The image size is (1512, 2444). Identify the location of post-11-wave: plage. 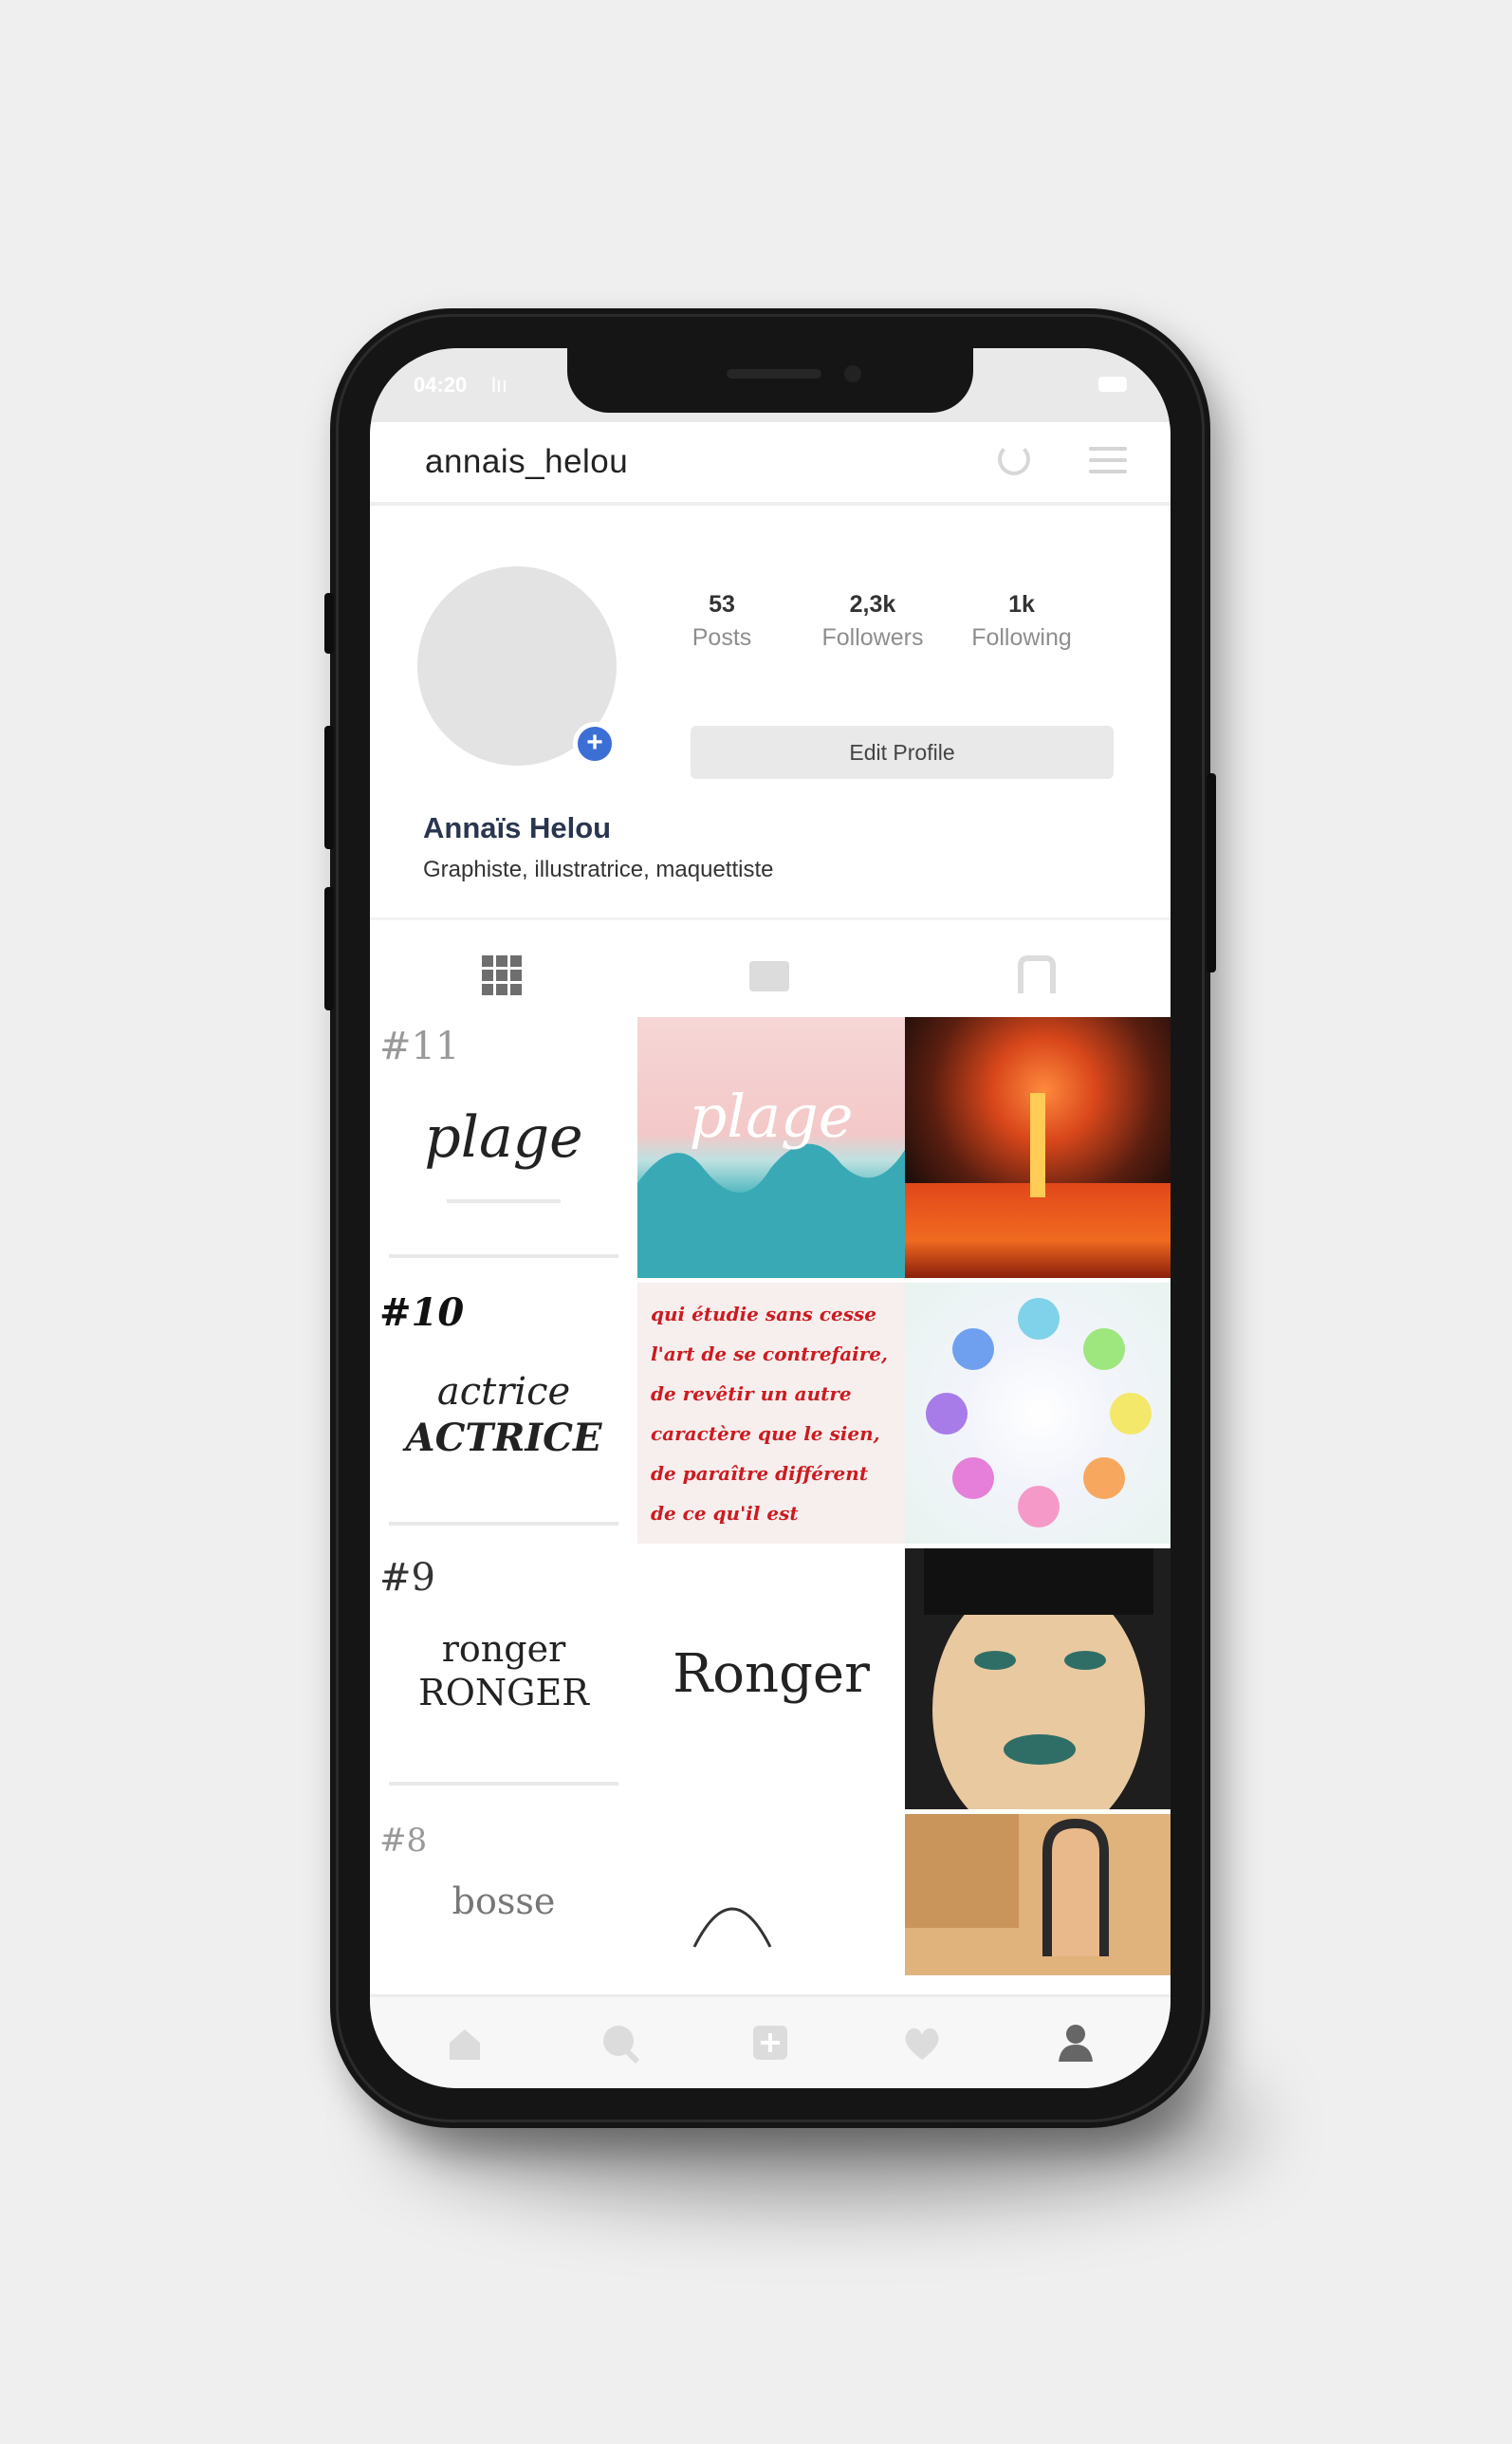
(771, 1147).